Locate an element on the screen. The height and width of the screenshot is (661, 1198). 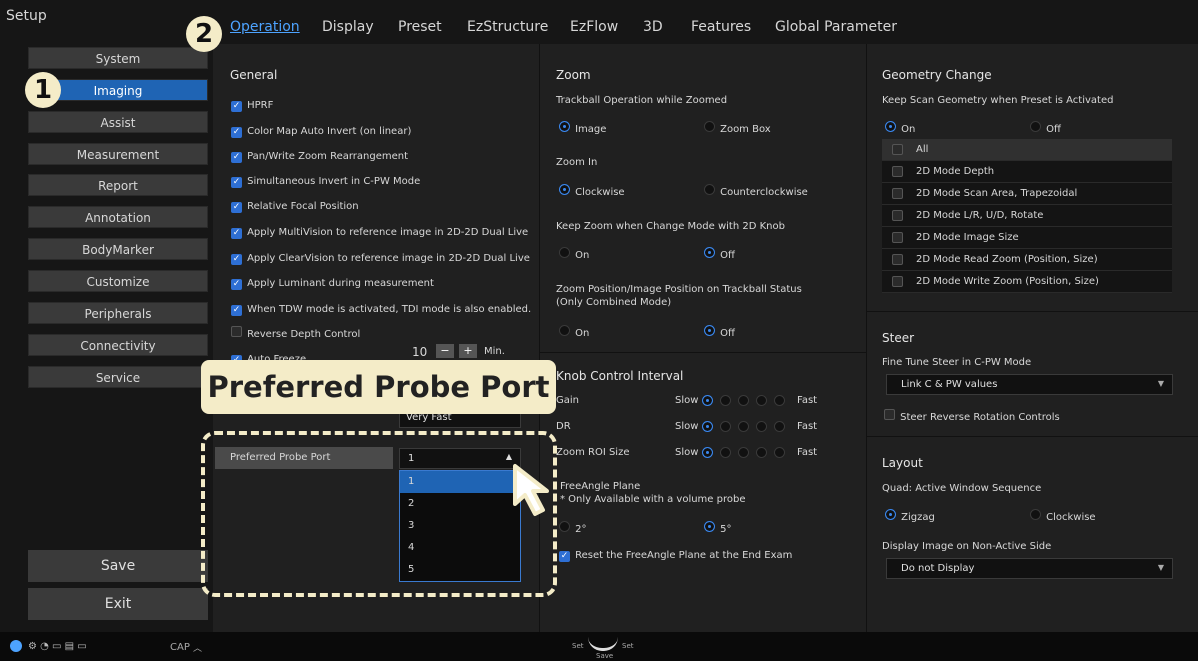
save-button: Save is located at coordinates (118, 566).